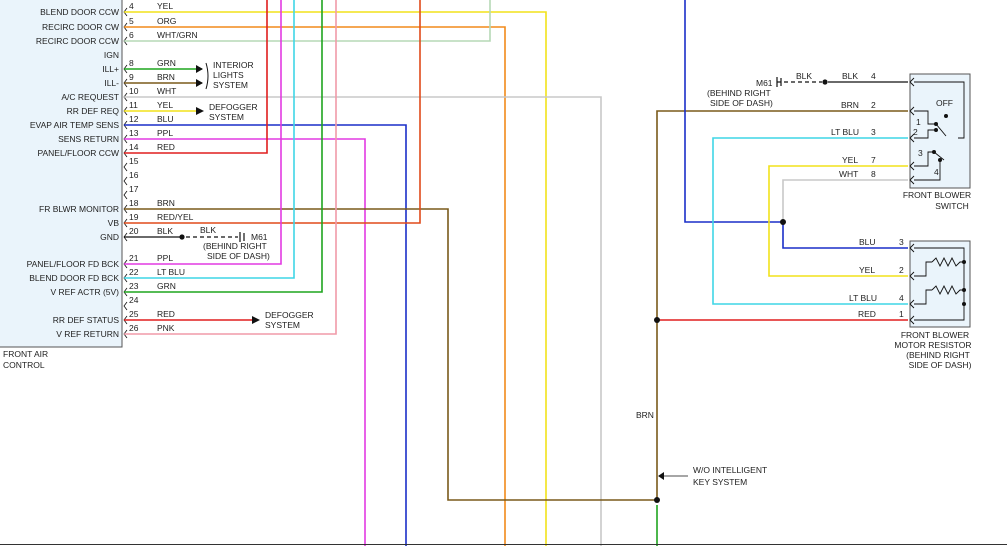  I want to click on key-system-line1: W/O INTELLIGENT, so click(730, 470).